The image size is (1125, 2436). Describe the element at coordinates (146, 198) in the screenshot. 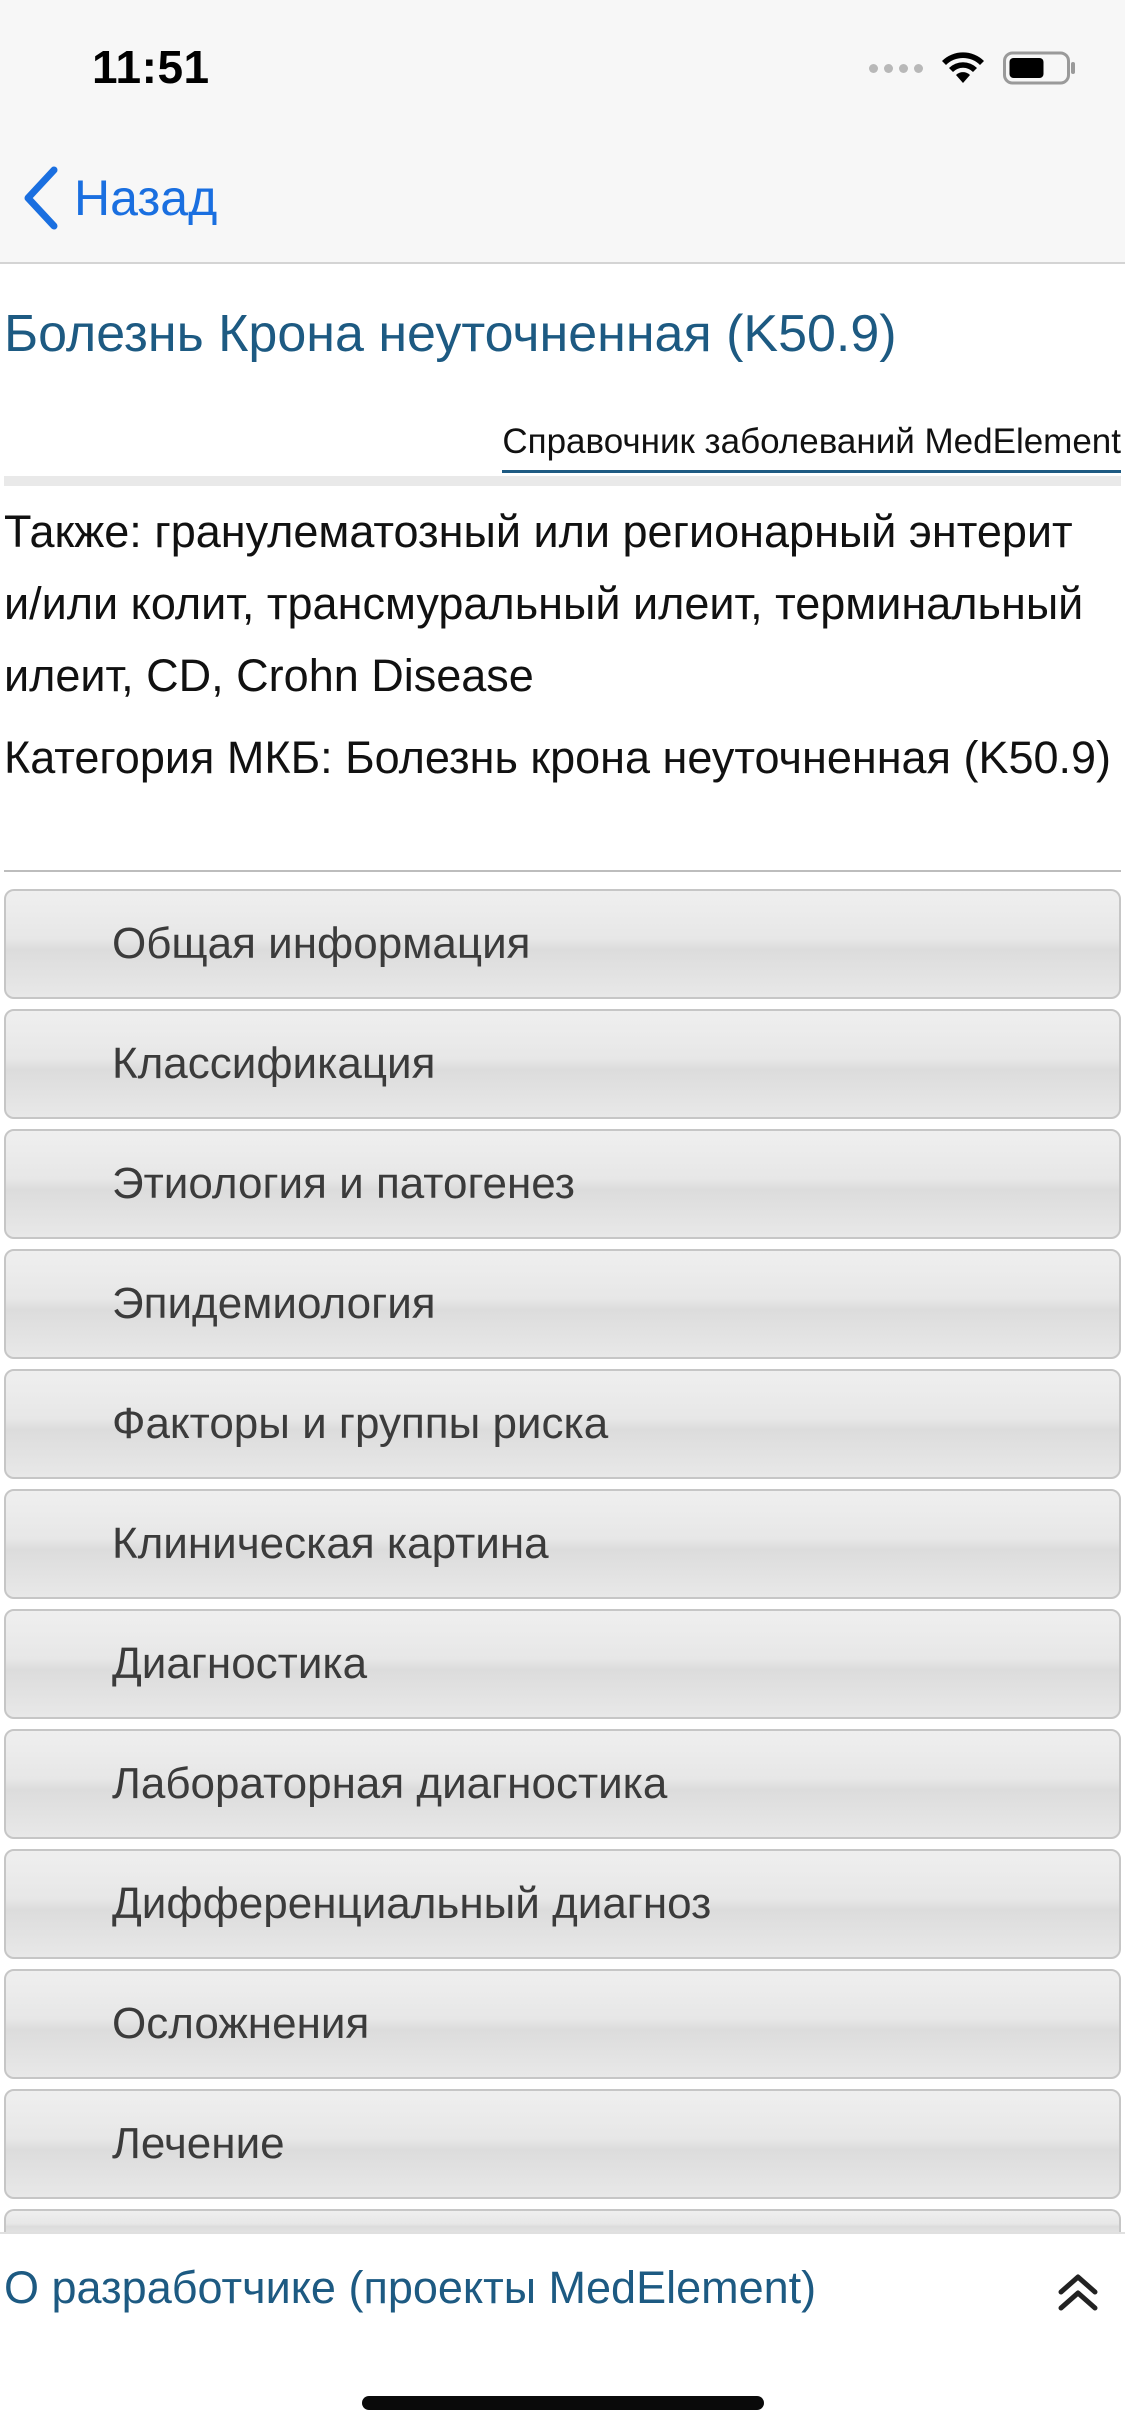

I see `back-button-label: Назад` at that location.